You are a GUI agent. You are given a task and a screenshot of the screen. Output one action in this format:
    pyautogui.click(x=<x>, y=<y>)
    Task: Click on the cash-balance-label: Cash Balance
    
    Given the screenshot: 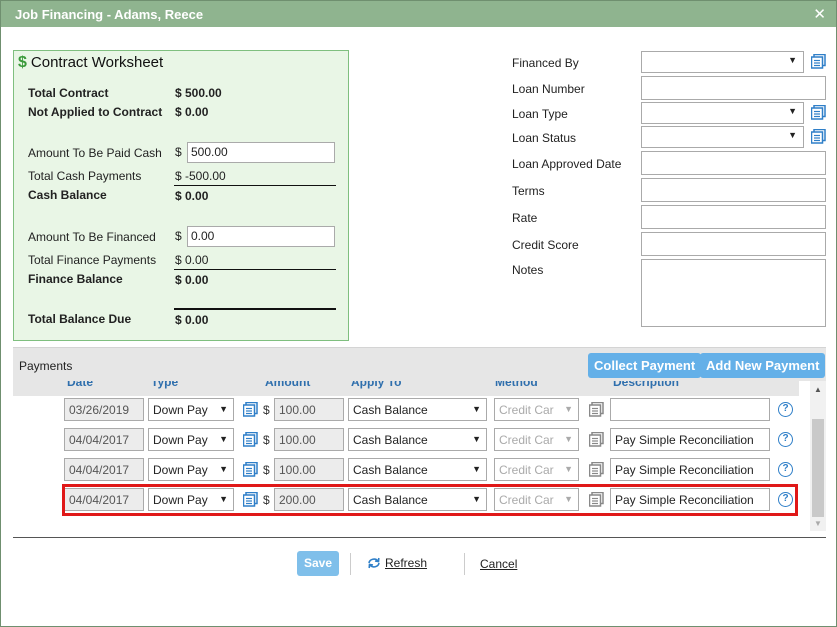 What is the action you would take?
    pyautogui.click(x=67, y=195)
    